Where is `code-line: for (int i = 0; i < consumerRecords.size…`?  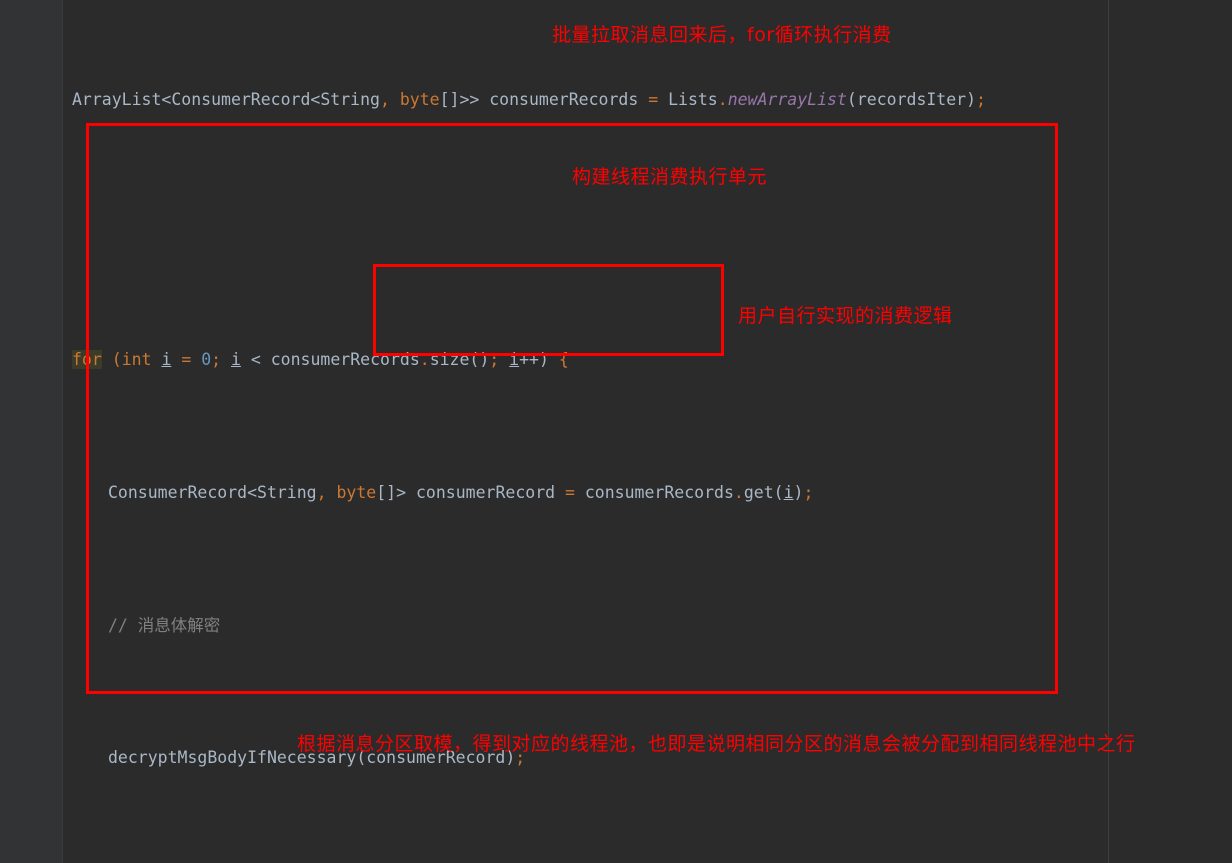 code-line: for (int i = 0; i < consumerRecords.size… is located at coordinates (320, 360).